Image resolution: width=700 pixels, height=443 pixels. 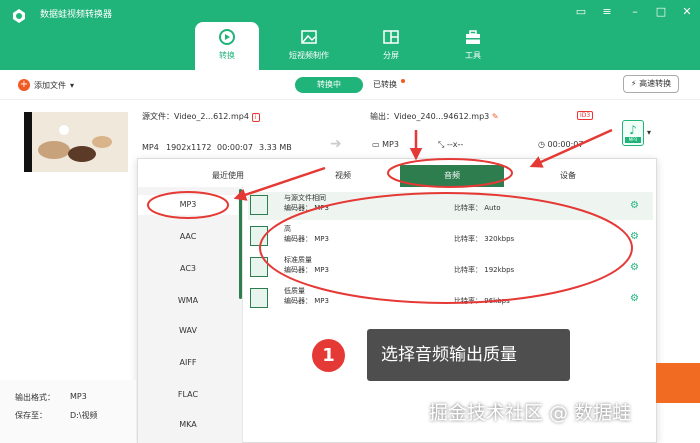 What do you see at coordinates (309, 37) in the screenshot?
I see `image-icon` at bounding box center [309, 37].